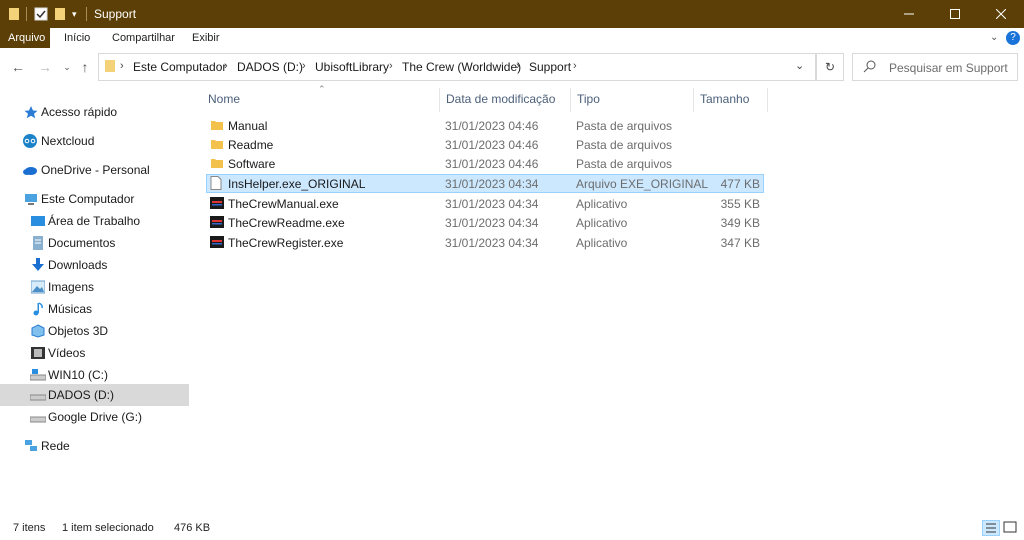 This screenshot has height=540, width=1024. Describe the element at coordinates (25, 38) in the screenshot. I see `tab-arquivo: Arquivo` at that location.